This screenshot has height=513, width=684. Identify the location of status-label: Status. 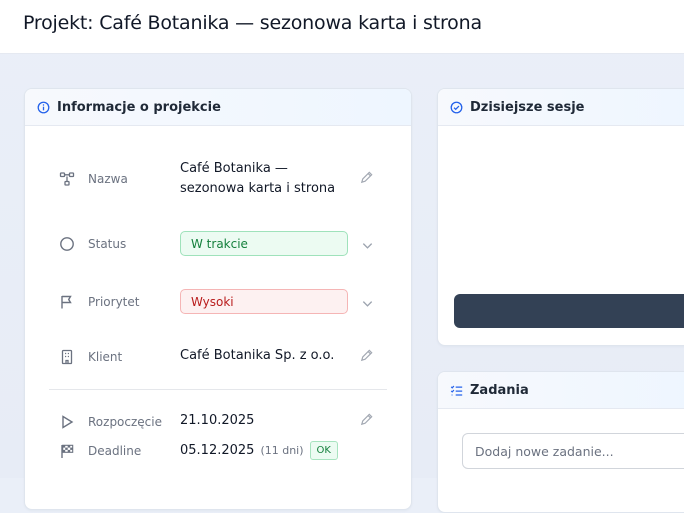
(107, 244).